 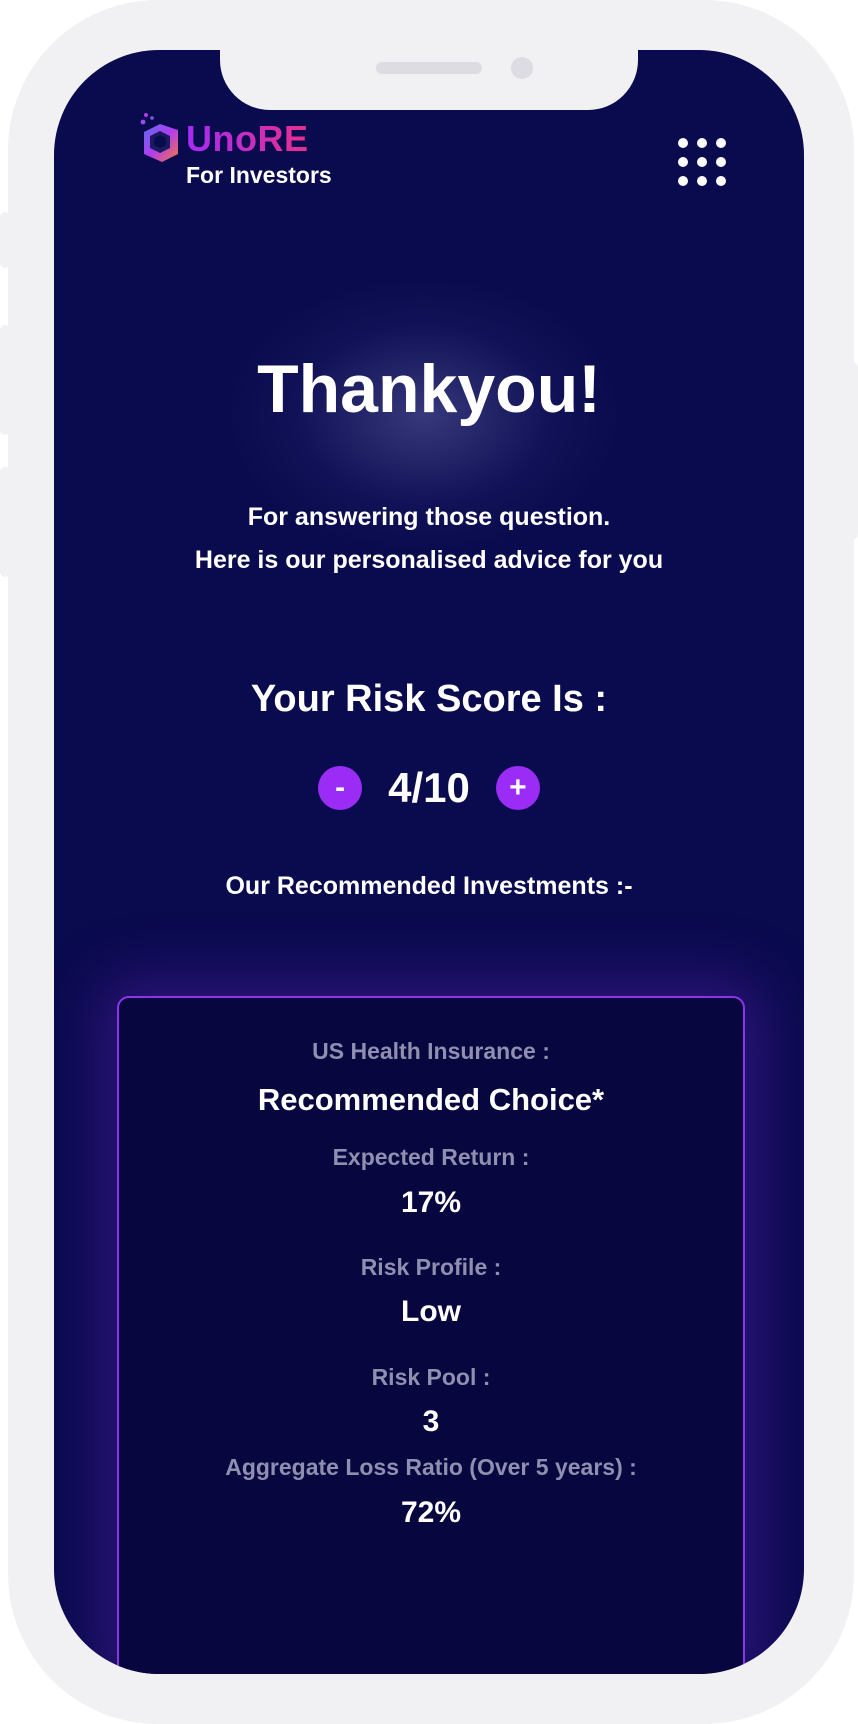 I want to click on phone-side-button-right, so click(x=852, y=451).